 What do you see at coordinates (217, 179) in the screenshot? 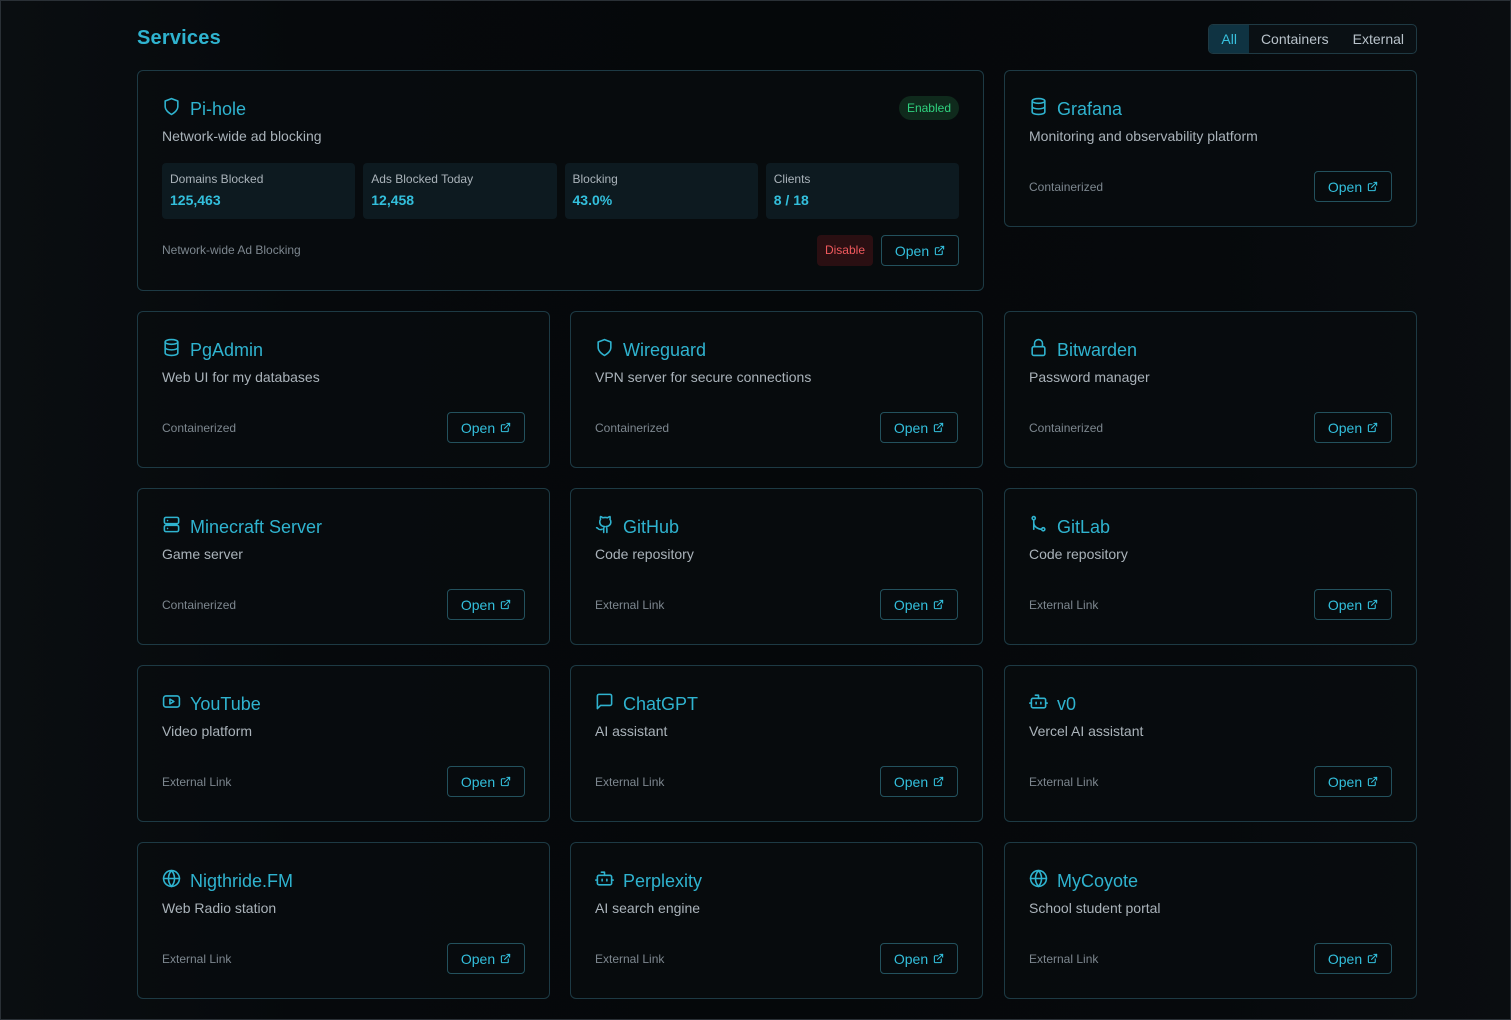
I see `stat-label: Domains Blocked` at bounding box center [217, 179].